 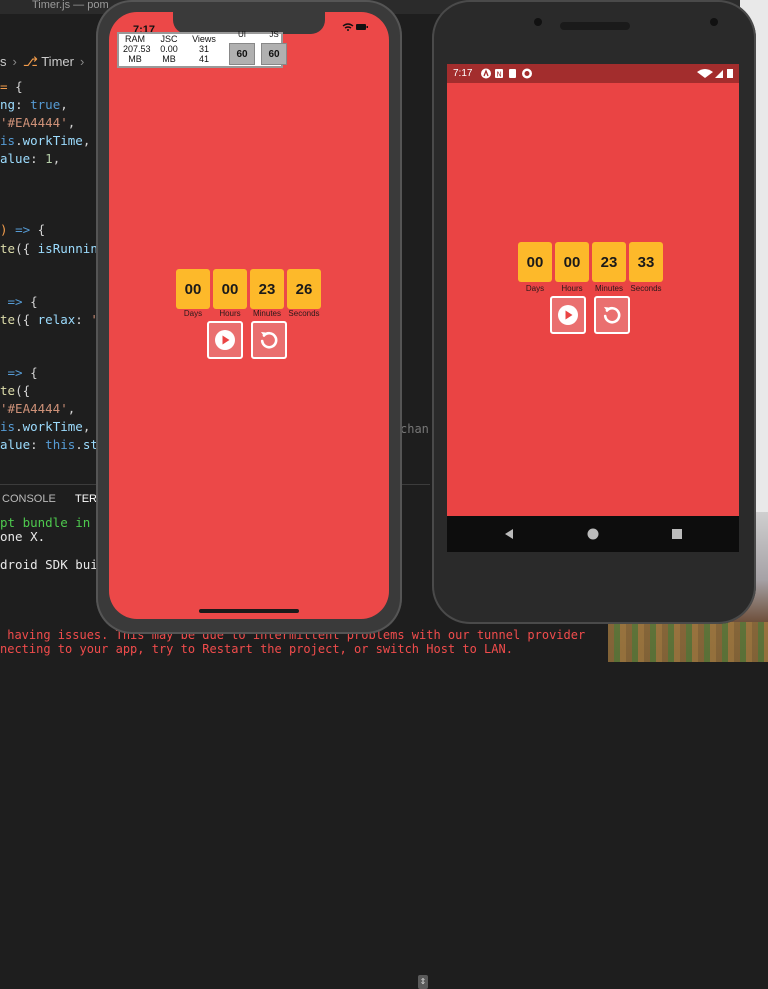 What do you see at coordinates (509, 534) in the screenshot?
I see `back-icon` at bounding box center [509, 534].